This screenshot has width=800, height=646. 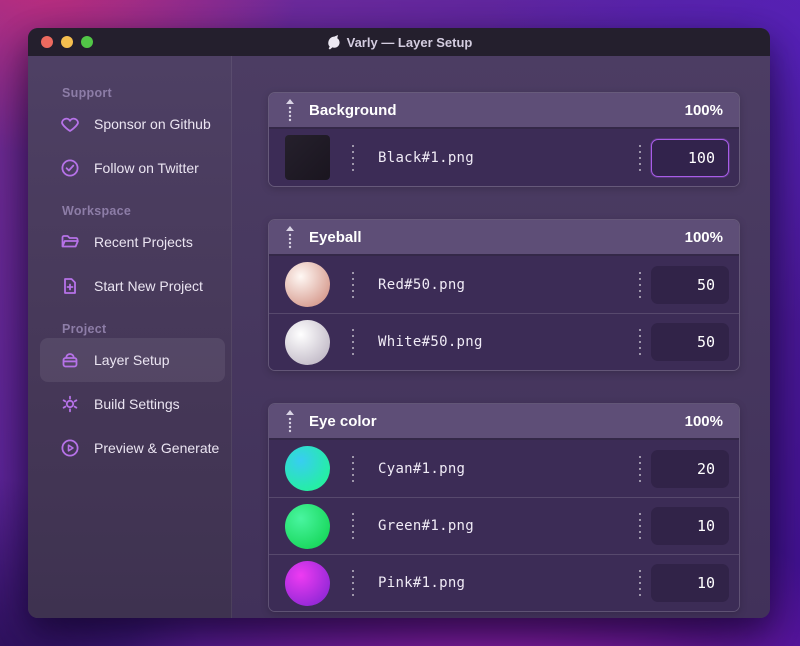 I want to click on heart-icon, so click(x=70, y=124).